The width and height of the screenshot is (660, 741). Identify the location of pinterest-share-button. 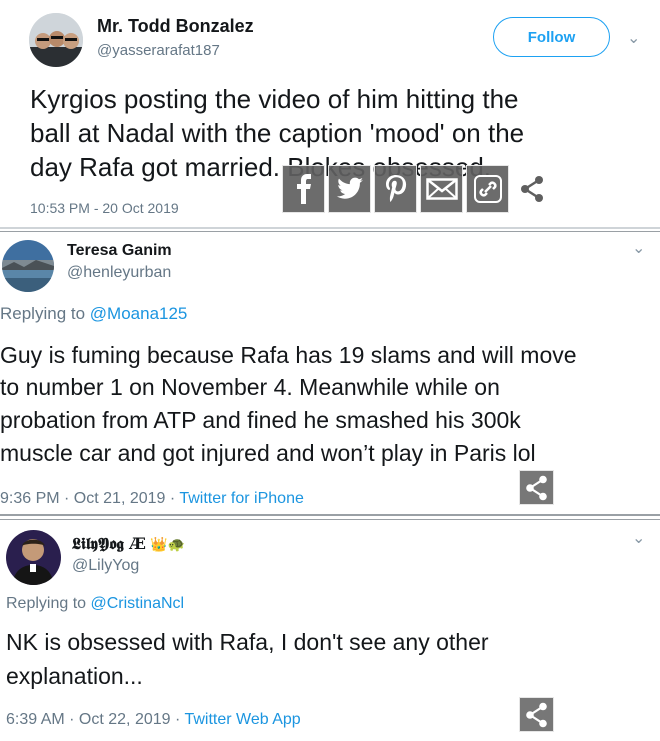
(395, 189).